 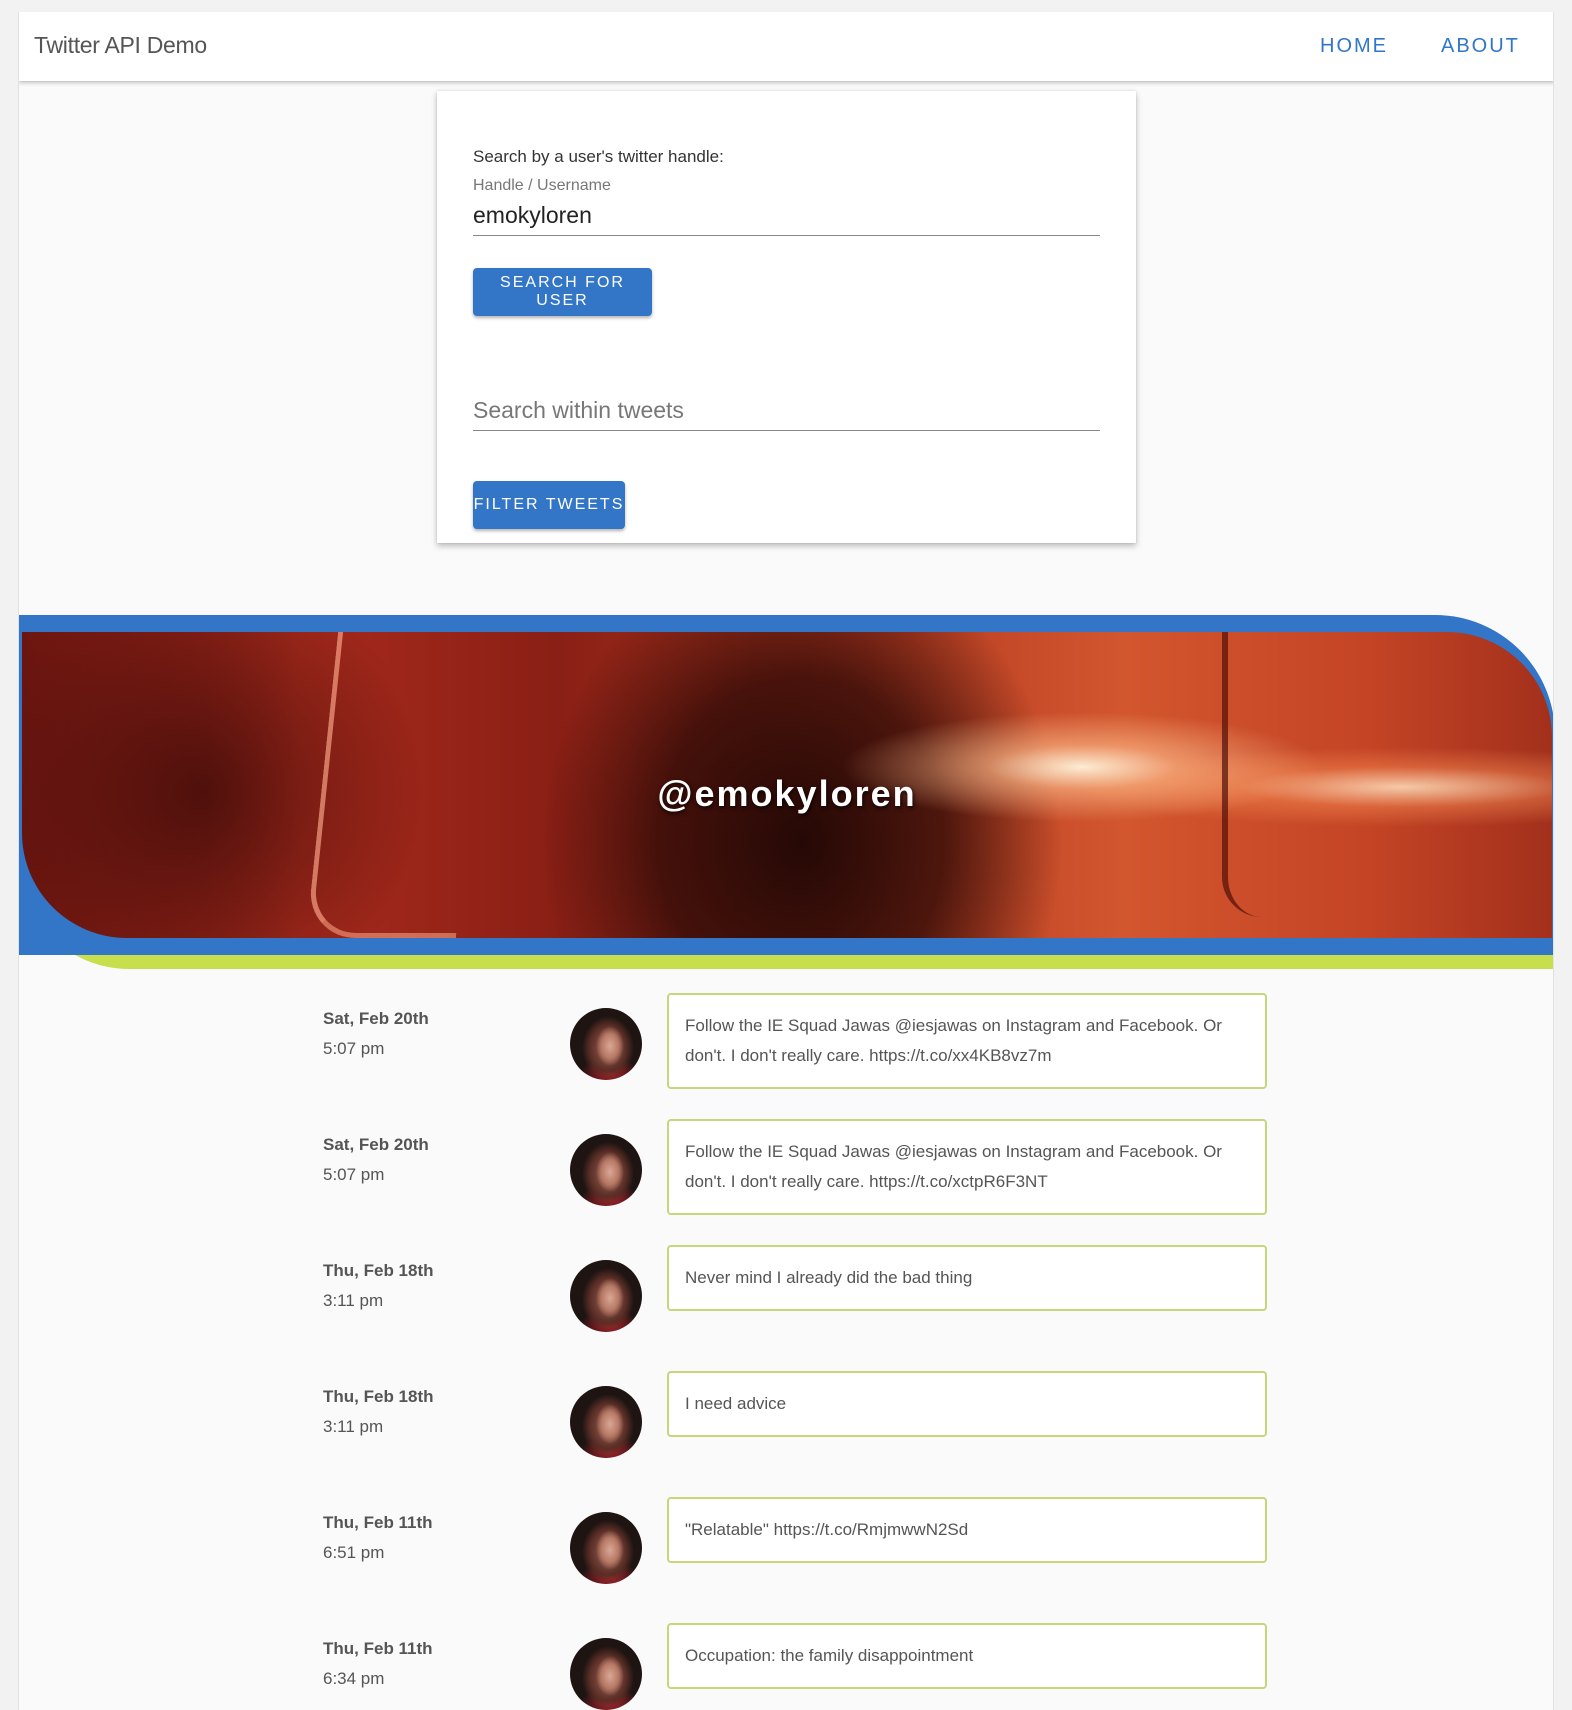 What do you see at coordinates (1354, 46) in the screenshot?
I see `nav-home-link: HOME` at bounding box center [1354, 46].